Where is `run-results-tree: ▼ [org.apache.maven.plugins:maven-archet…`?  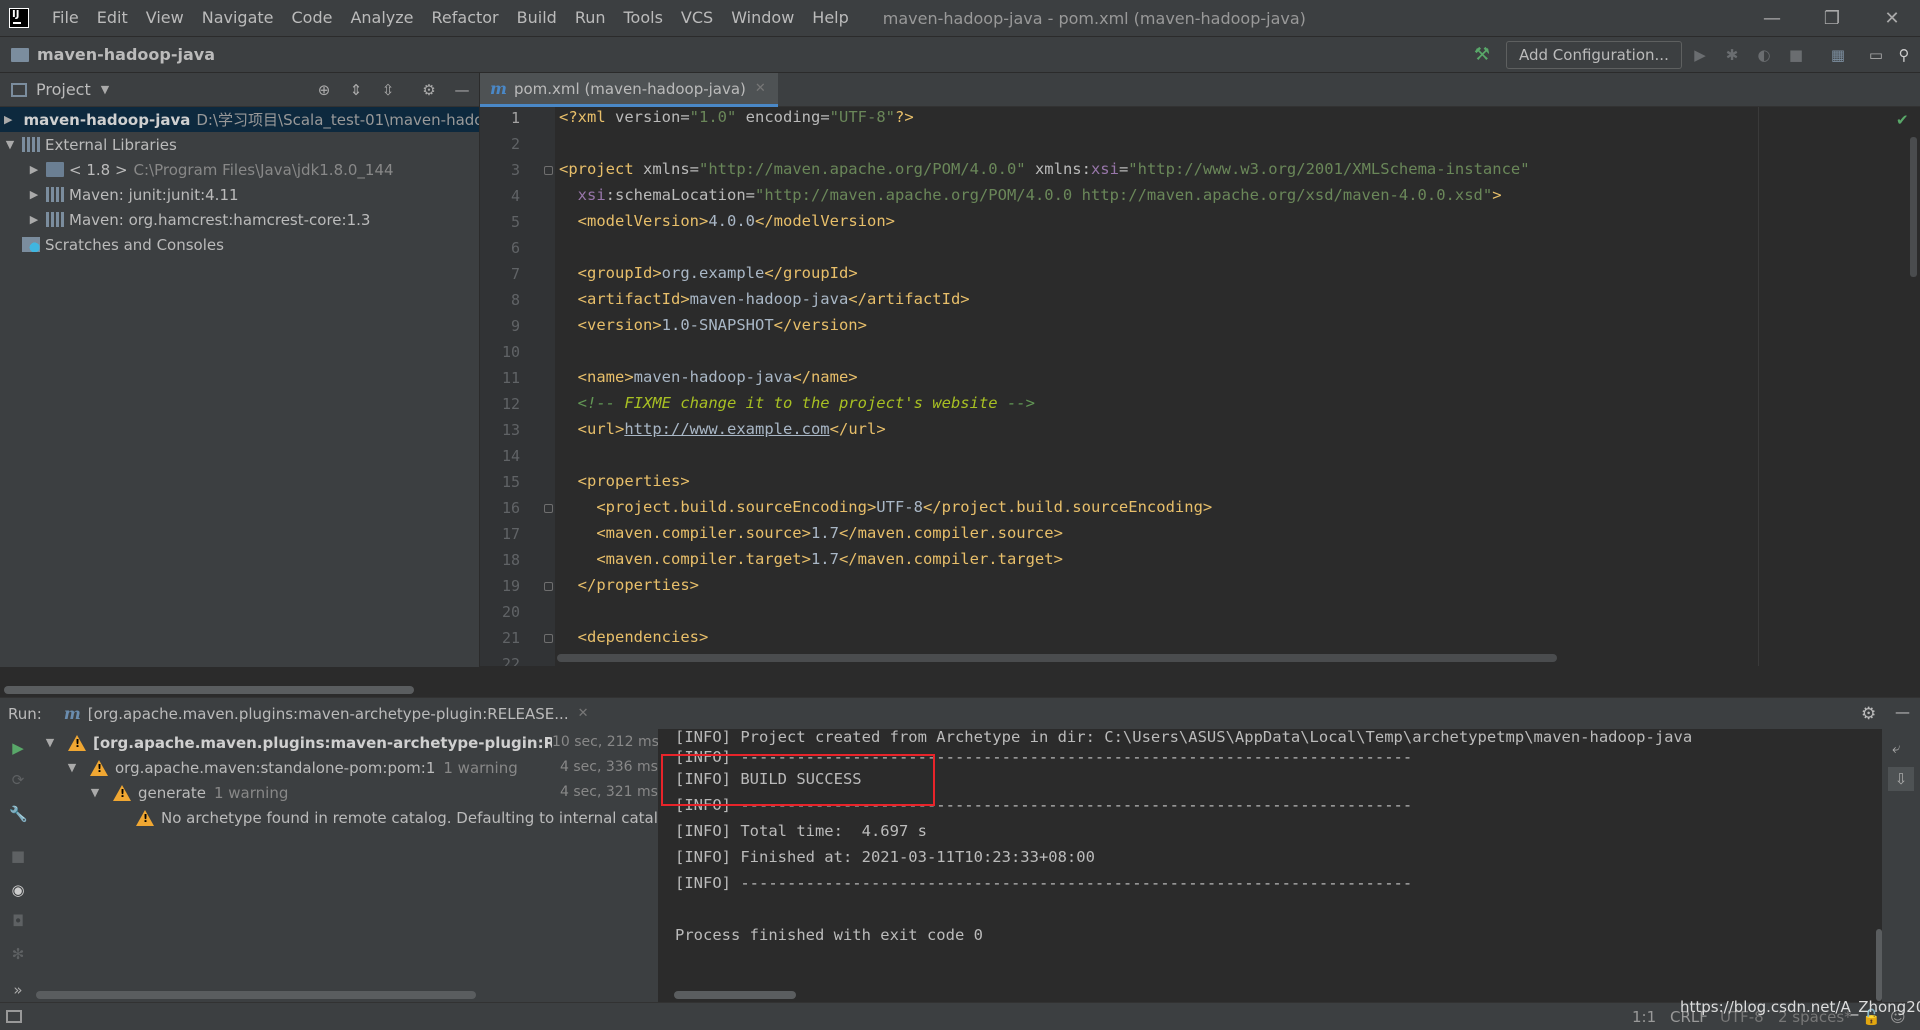 run-results-tree: ▼ [org.apache.maven.plugins:maven-archet… is located at coordinates (347, 865).